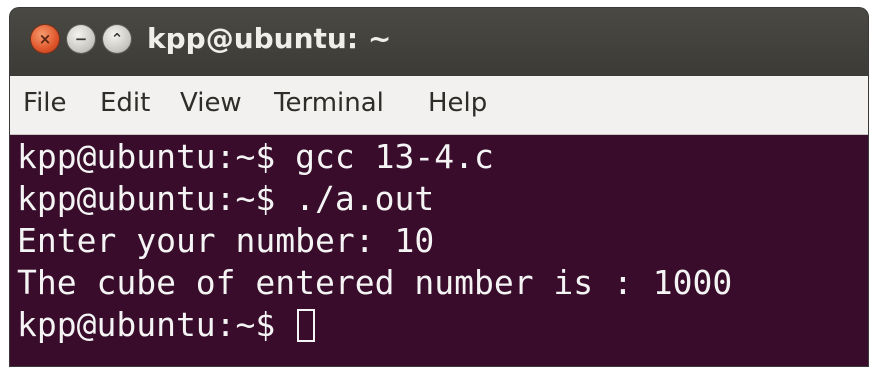 Image resolution: width=875 pixels, height=373 pixels. I want to click on window-title: kpp@ubuntu: ~, so click(269, 38).